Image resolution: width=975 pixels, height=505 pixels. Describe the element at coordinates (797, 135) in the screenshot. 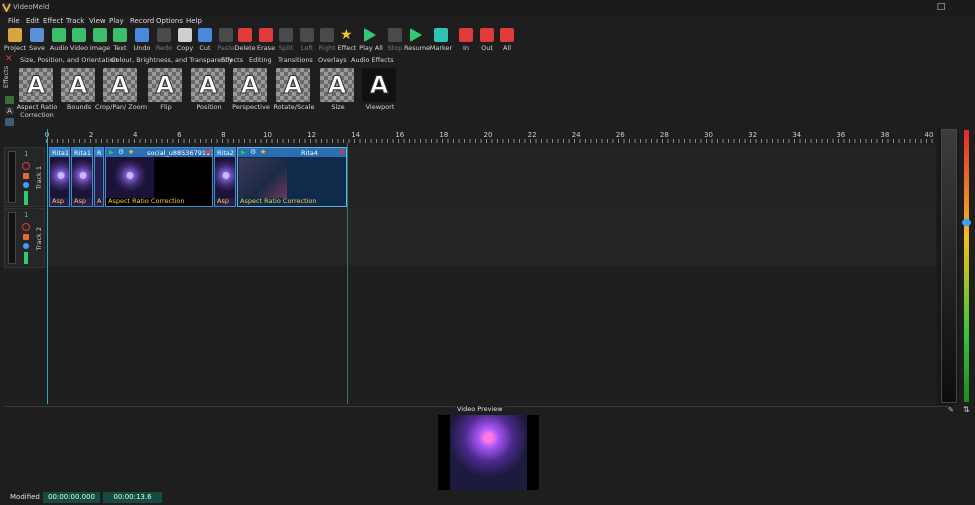

I see `ruler-tick-label: 34` at that location.